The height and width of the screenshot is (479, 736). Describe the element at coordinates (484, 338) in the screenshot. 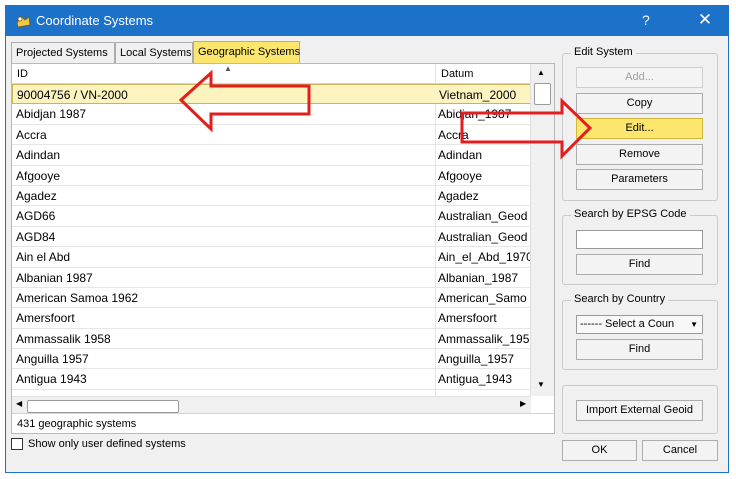

I see `cell-datum: Ammassalik_195` at that location.